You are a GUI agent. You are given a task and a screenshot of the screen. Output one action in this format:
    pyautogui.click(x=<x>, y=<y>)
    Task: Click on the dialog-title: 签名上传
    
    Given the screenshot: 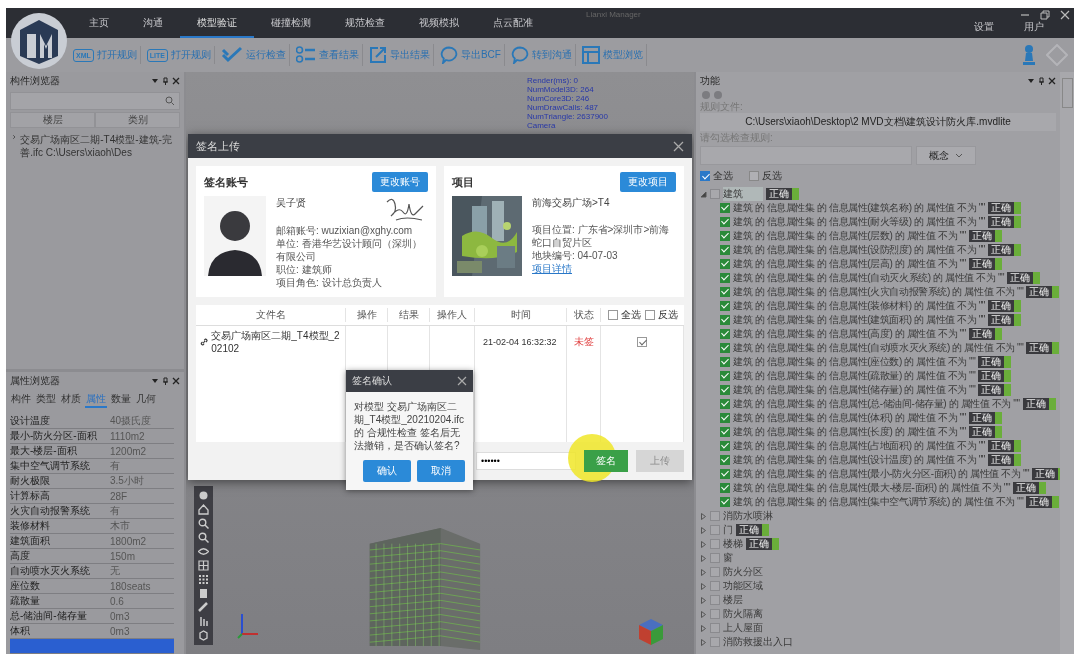 What is the action you would take?
    pyautogui.click(x=218, y=146)
    